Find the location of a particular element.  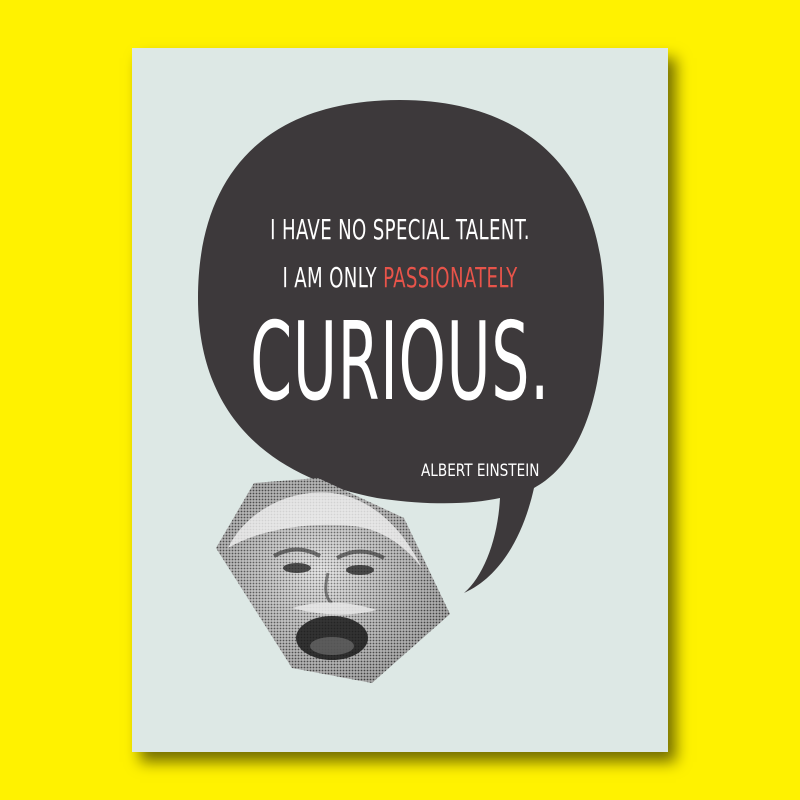

quote-line-2-prefix: I AM ONLY is located at coordinates (329, 277).